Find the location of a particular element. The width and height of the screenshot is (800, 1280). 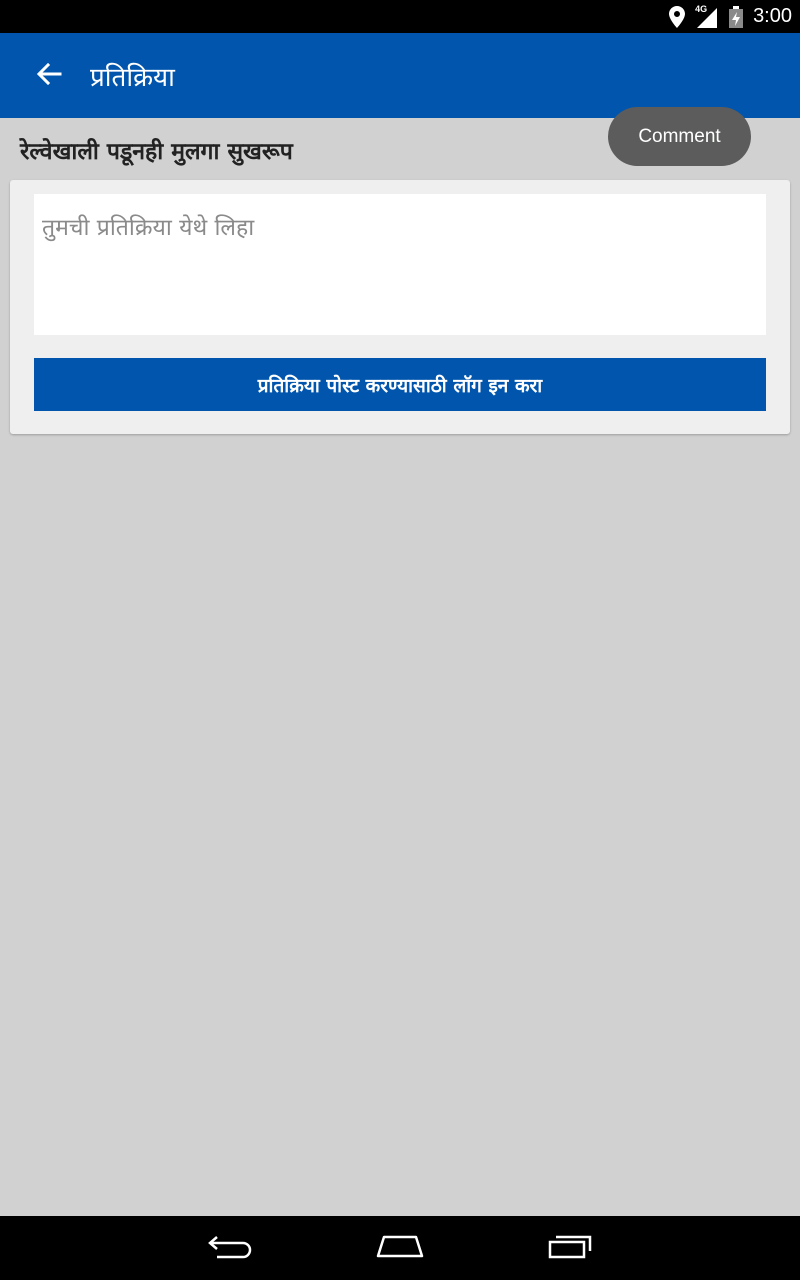

back-icon is located at coordinates (230, 1248).